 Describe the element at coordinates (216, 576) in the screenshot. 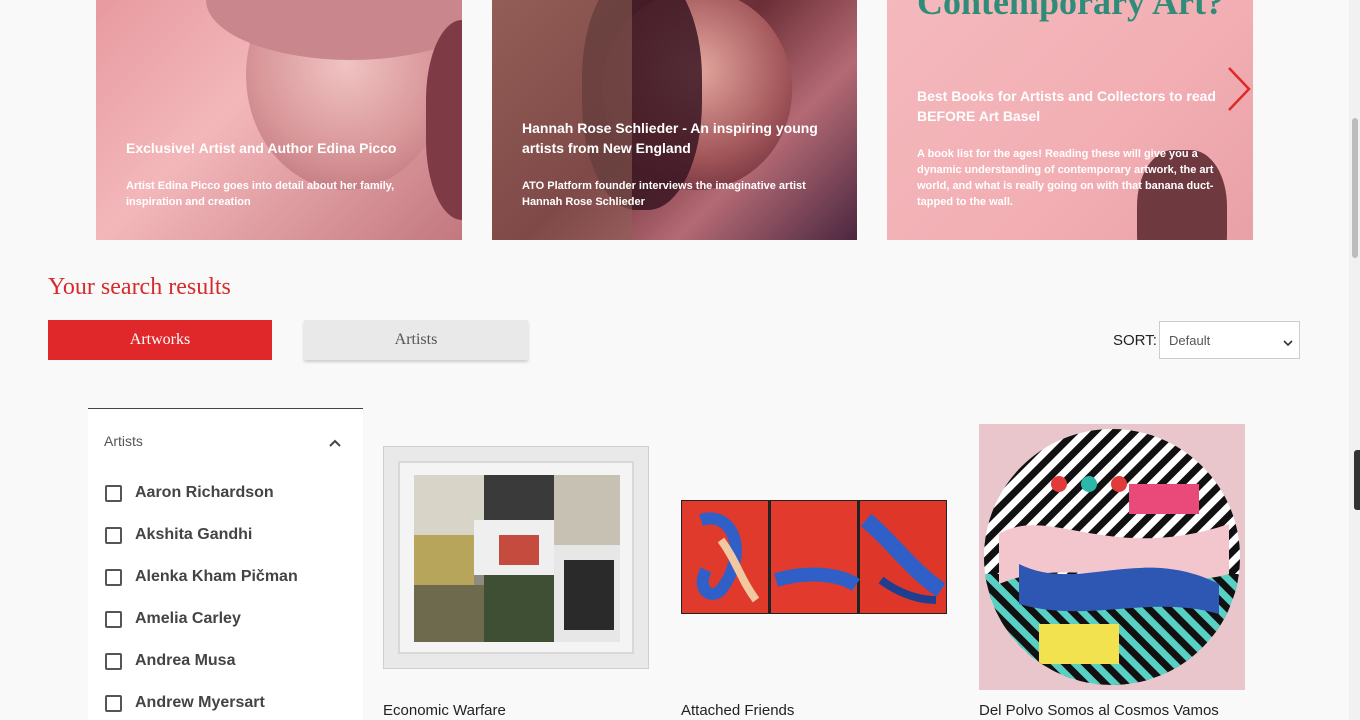

I see `artist-option-label: Alenka Kham Pičman` at that location.